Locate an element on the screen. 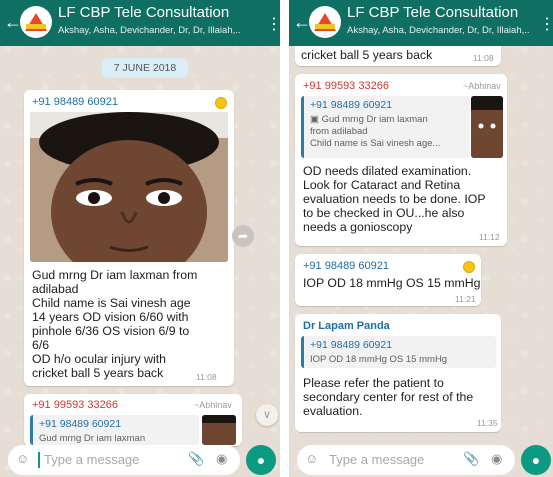  patient-face-image is located at coordinates (129, 187).